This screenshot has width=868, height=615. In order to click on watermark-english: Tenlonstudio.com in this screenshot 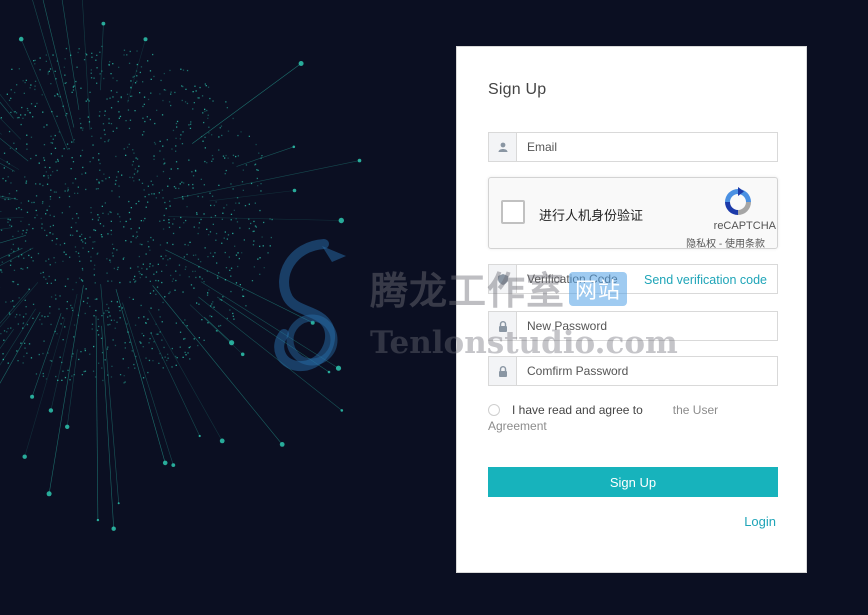, I will do `click(524, 343)`.